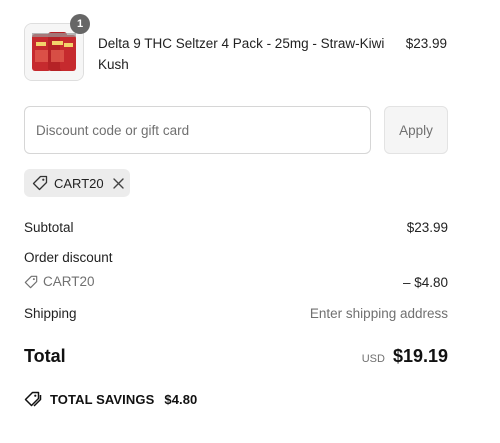  What do you see at coordinates (425, 282) in the screenshot?
I see `order-discount-value: – $4.80` at bounding box center [425, 282].